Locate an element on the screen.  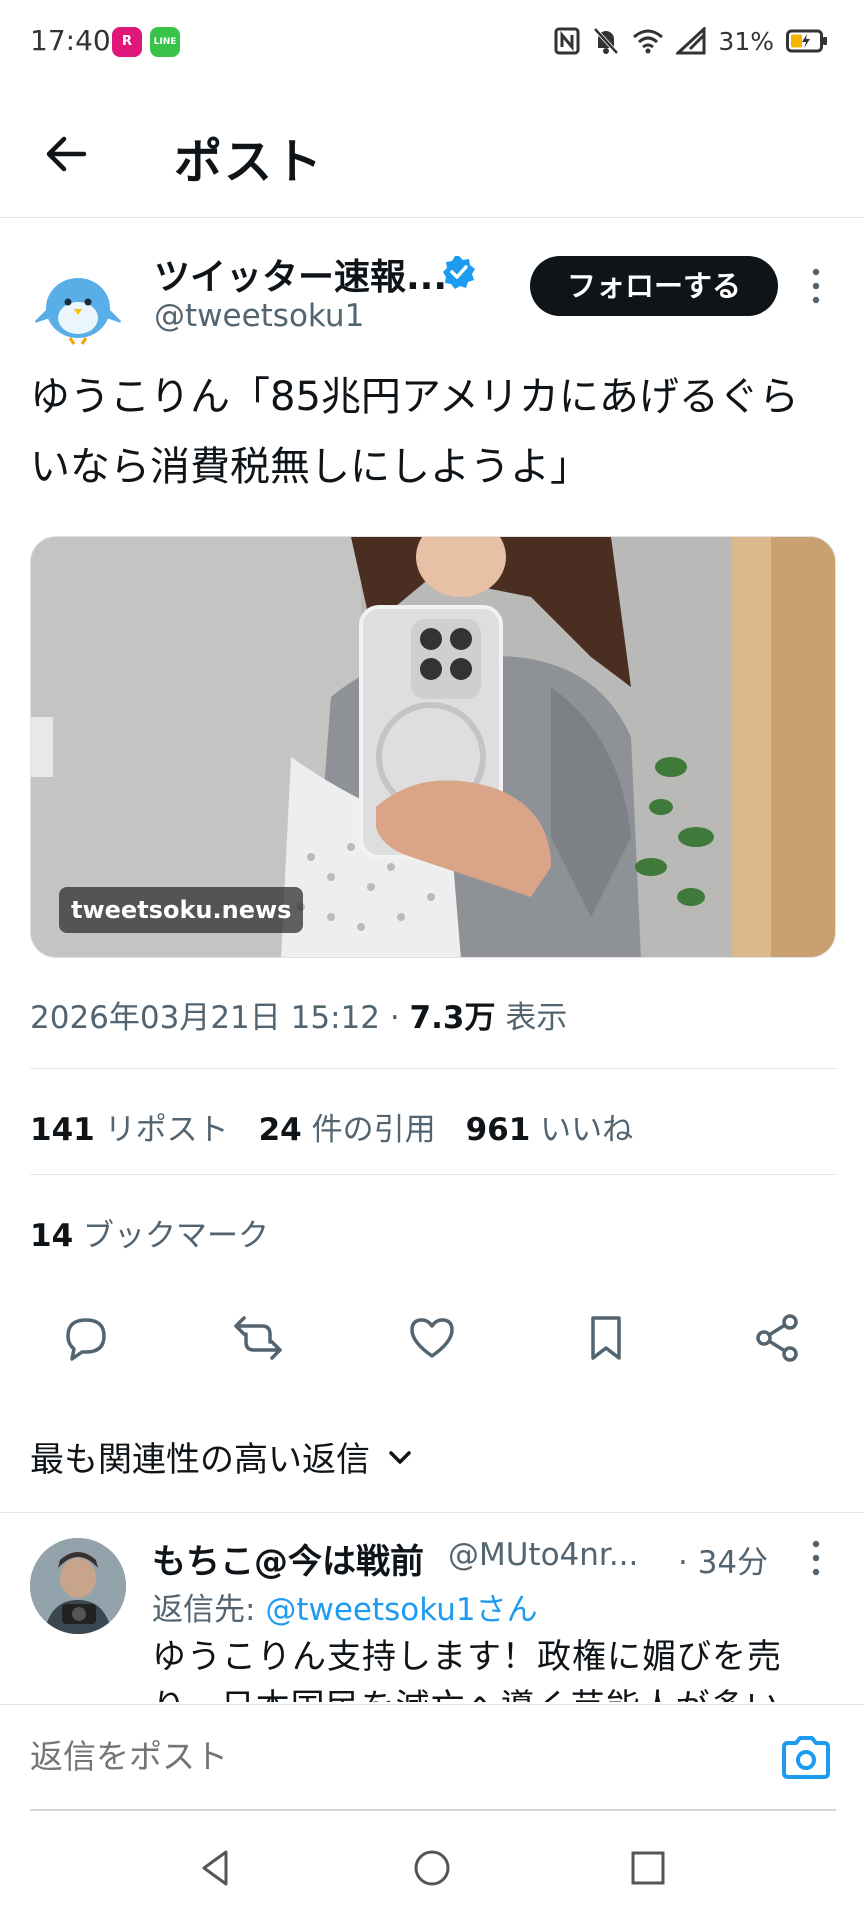
likes-label: いいね is located at coordinates (587, 1130).